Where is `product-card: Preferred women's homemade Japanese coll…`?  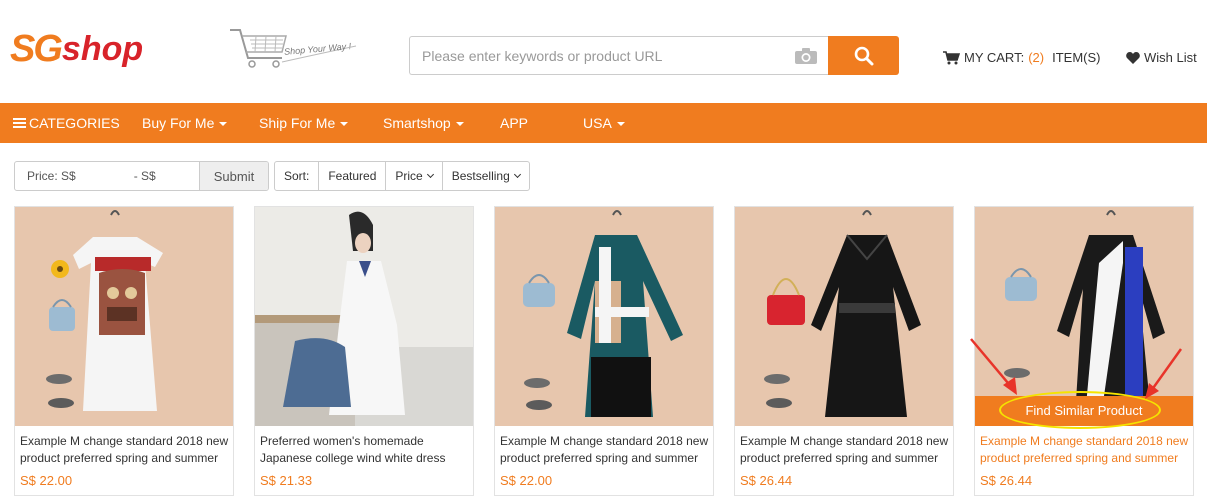 product-card: Preferred women's homemade Japanese coll… is located at coordinates (364, 351).